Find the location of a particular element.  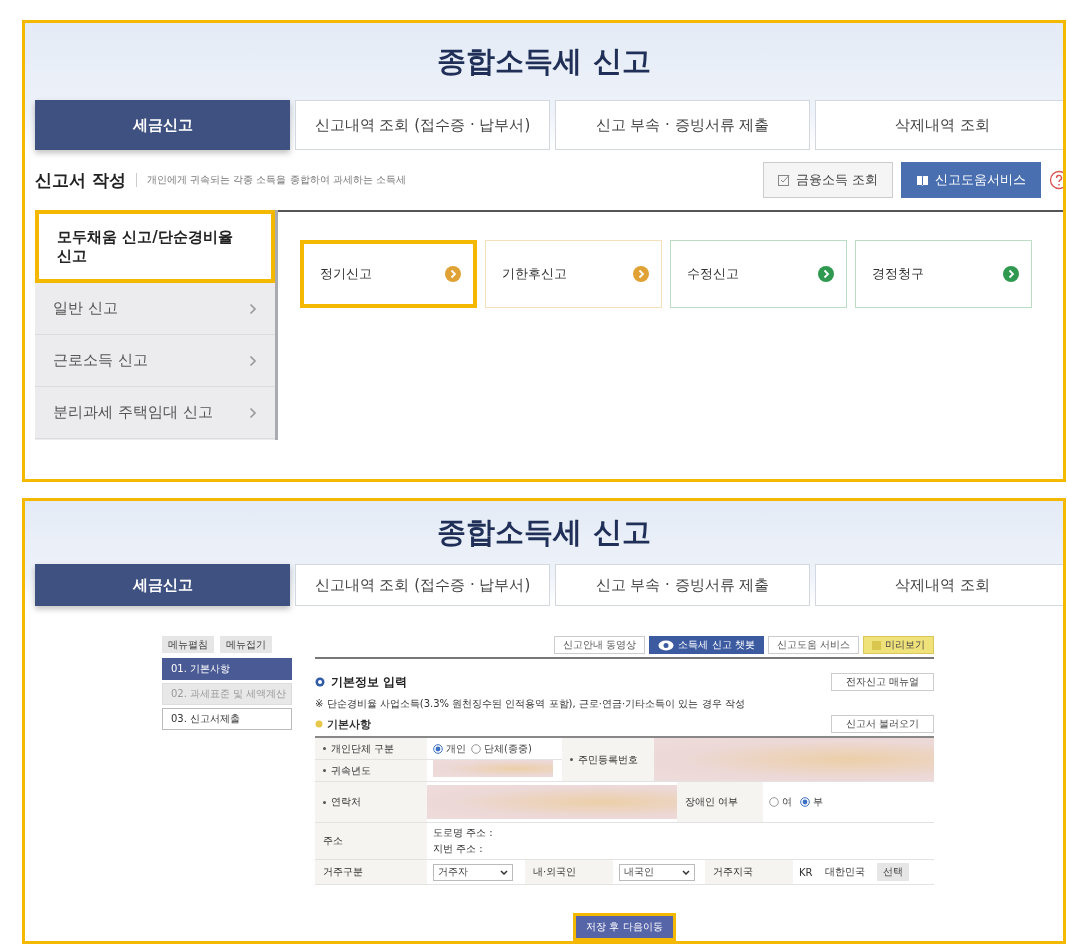

address-line: 도로명 주소 : is located at coordinates (463, 833).